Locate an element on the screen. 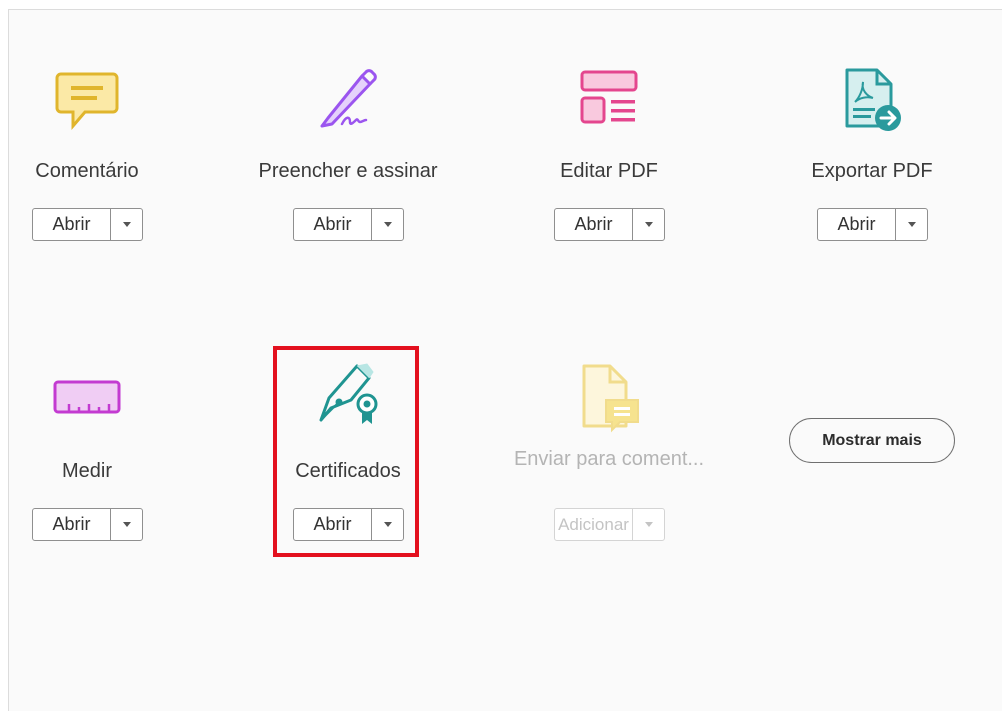  highlight-box is located at coordinates (346, 451).